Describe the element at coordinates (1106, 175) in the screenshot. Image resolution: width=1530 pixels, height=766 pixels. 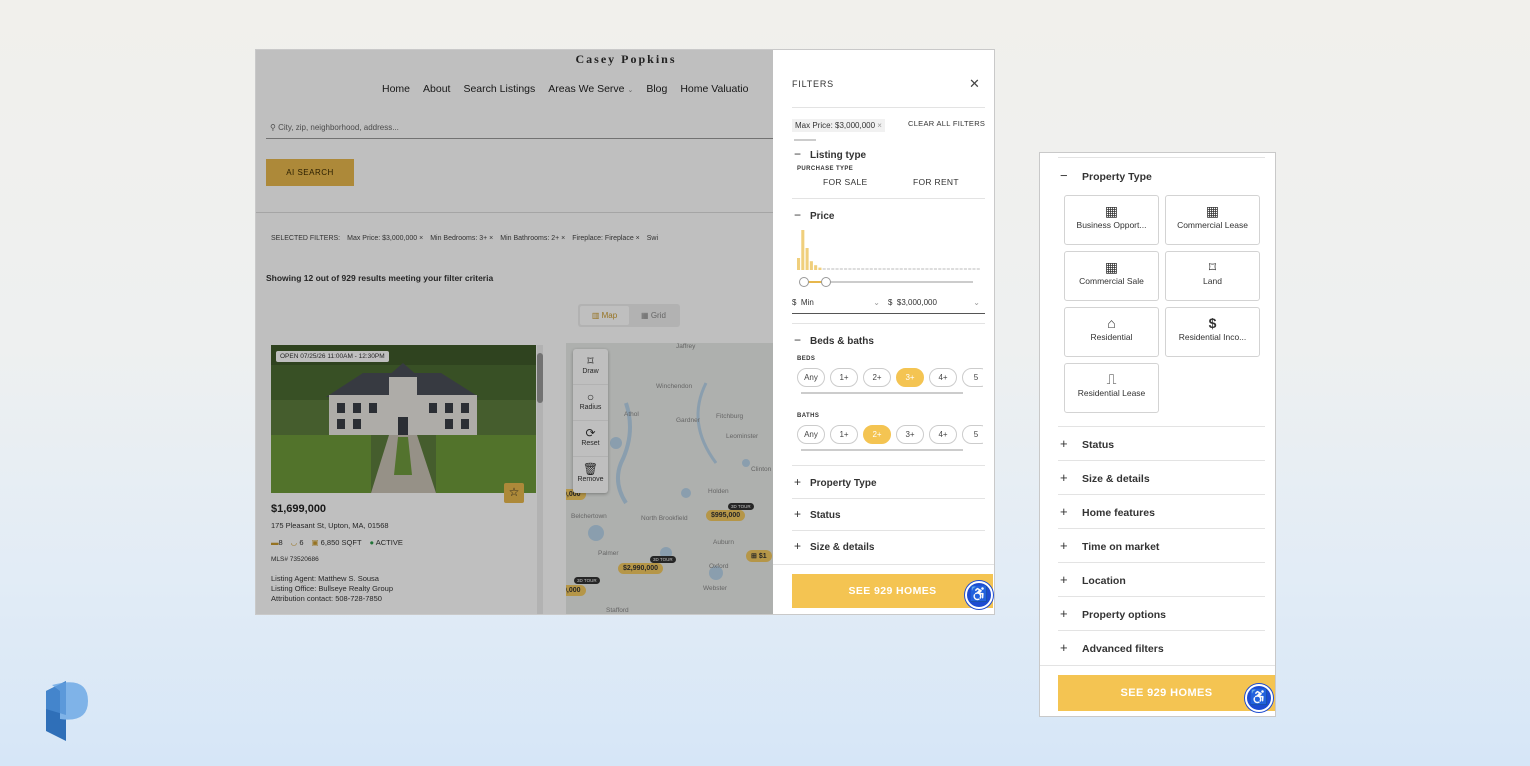
I see `accordion-property-type: − Property Type` at that location.